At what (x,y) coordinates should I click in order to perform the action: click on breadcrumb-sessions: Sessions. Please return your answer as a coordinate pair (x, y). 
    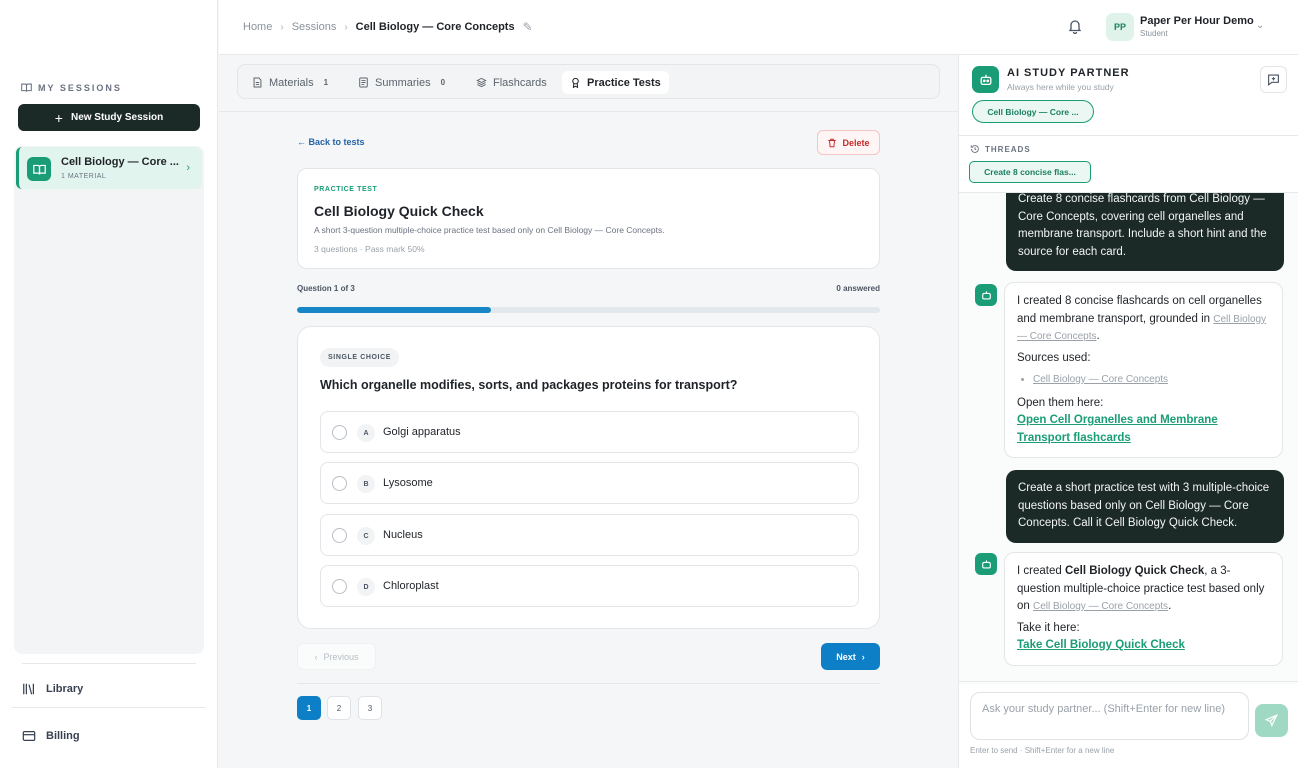
    Looking at the image, I should click on (314, 27).